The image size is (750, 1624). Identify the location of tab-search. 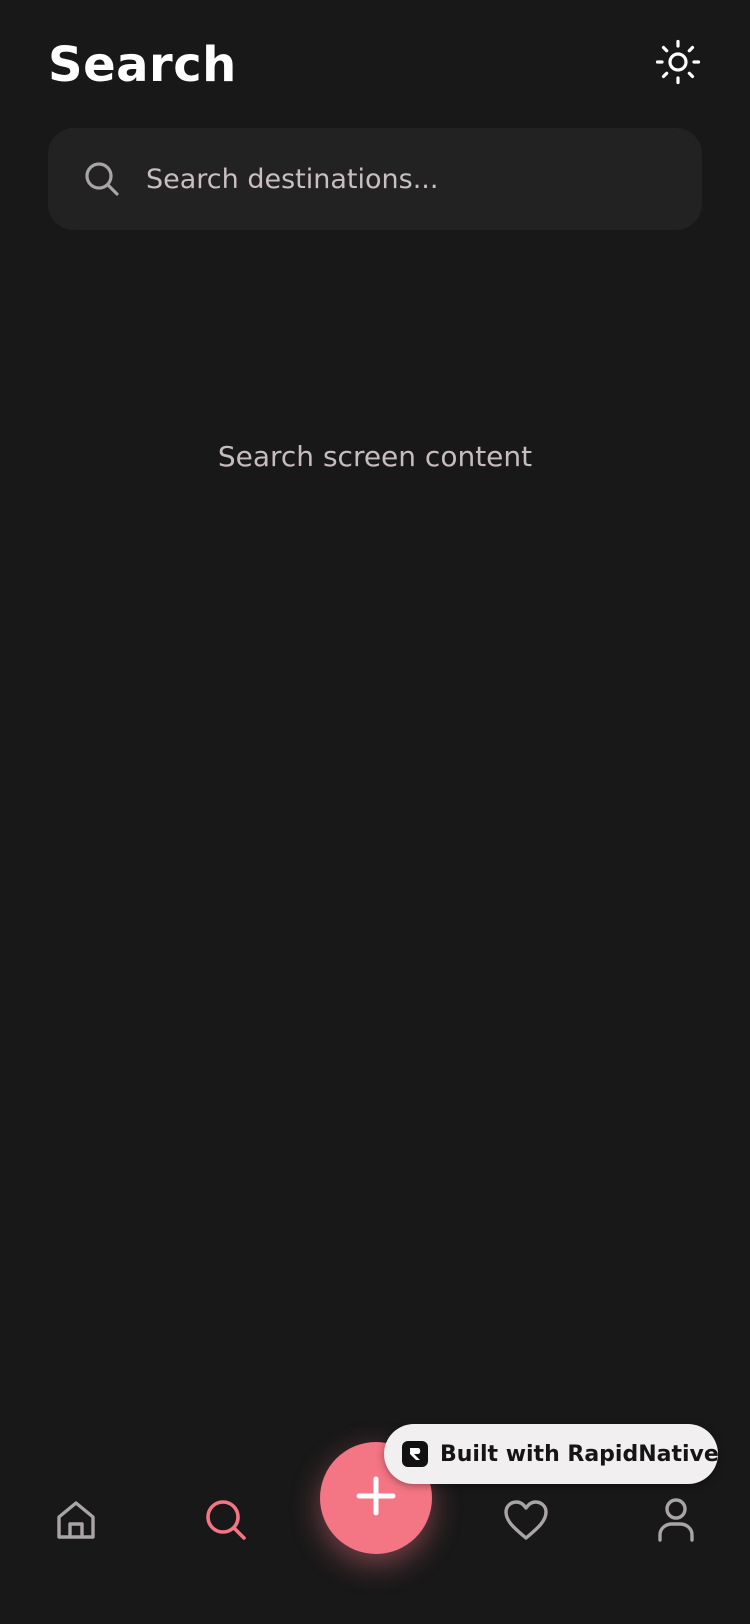
(226, 1522).